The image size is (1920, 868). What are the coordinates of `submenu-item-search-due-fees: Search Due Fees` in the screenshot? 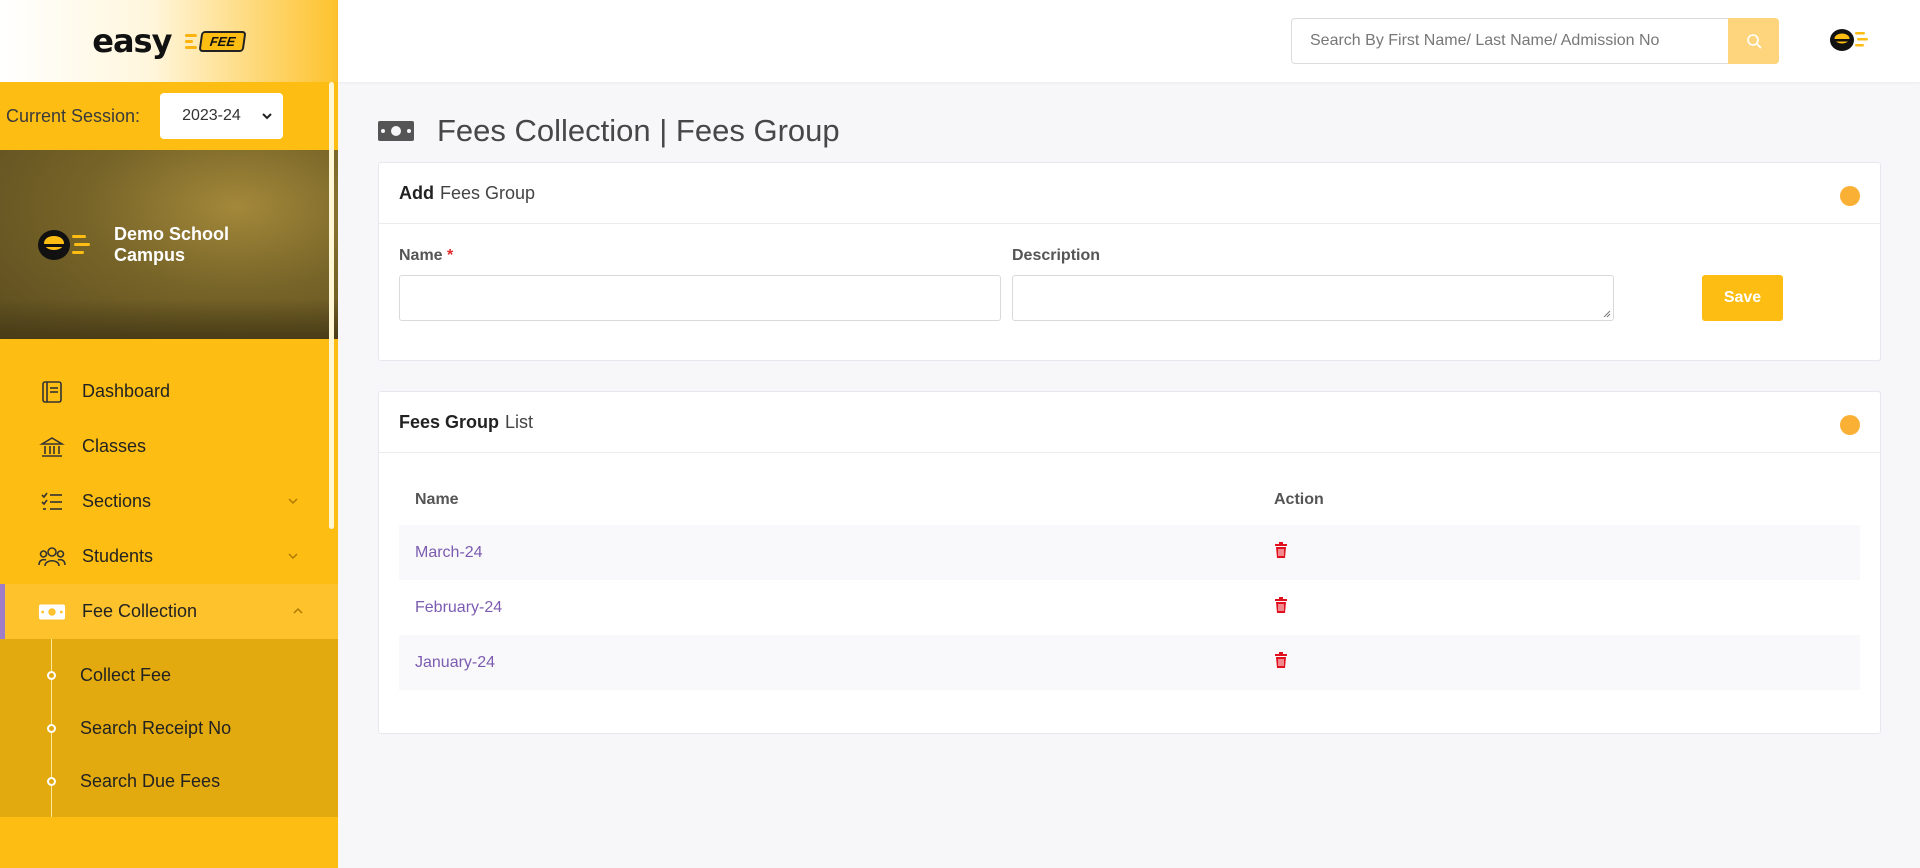 It's located at (169, 781).